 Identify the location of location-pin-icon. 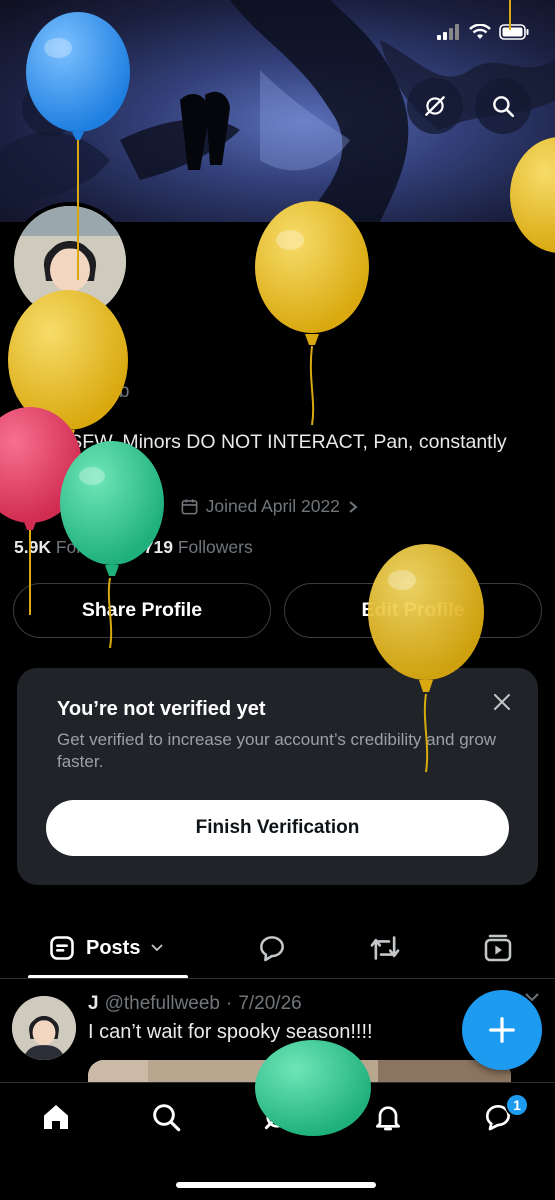
(23, 506).